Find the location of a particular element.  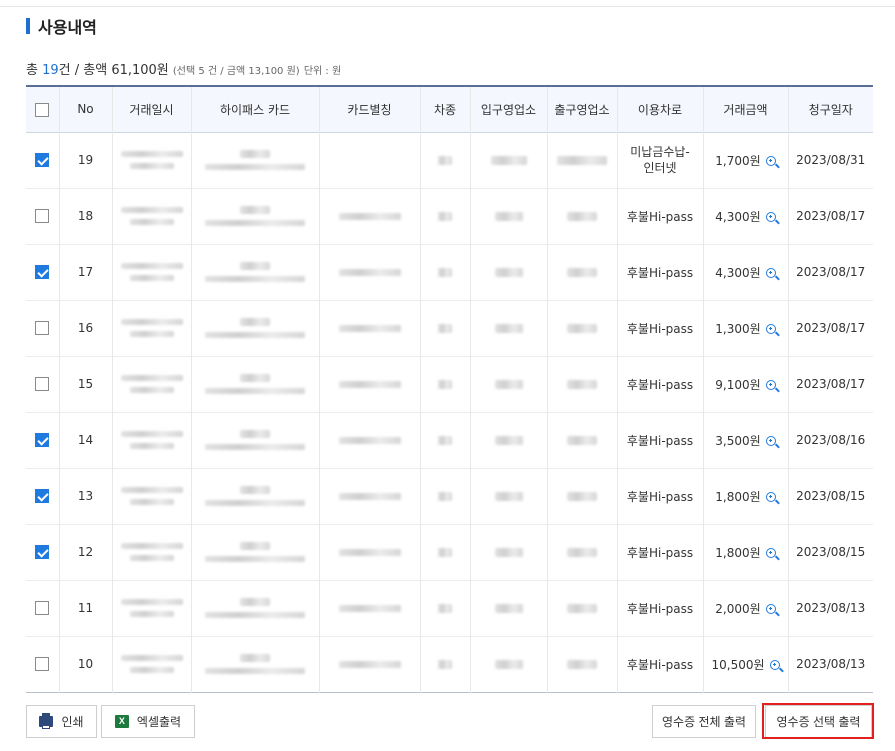

row-amount: 9,100원 is located at coordinates (738, 384).